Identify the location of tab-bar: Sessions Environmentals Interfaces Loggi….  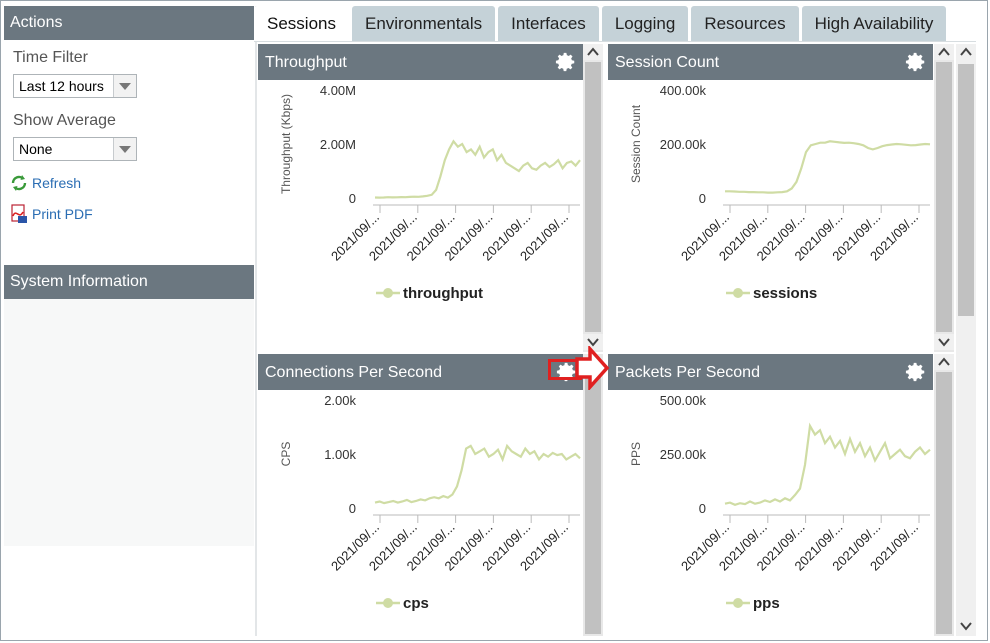
(601, 24).